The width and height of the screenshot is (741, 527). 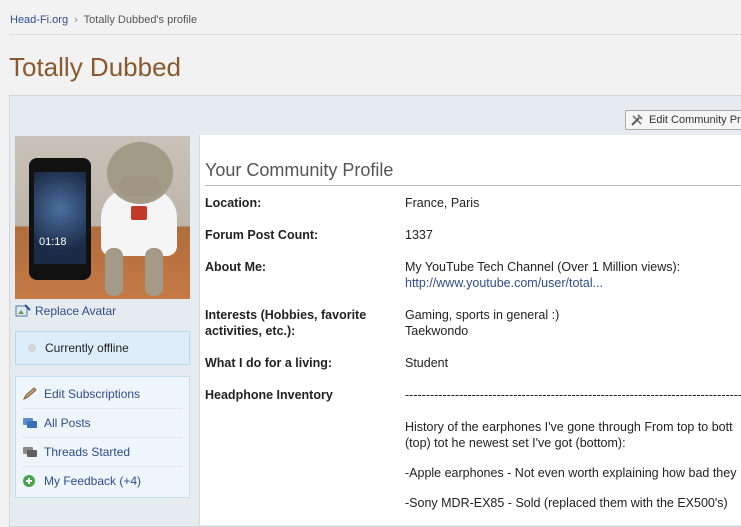 I want to click on replace-avatar-link: Replace Avatar, so click(x=65, y=311).